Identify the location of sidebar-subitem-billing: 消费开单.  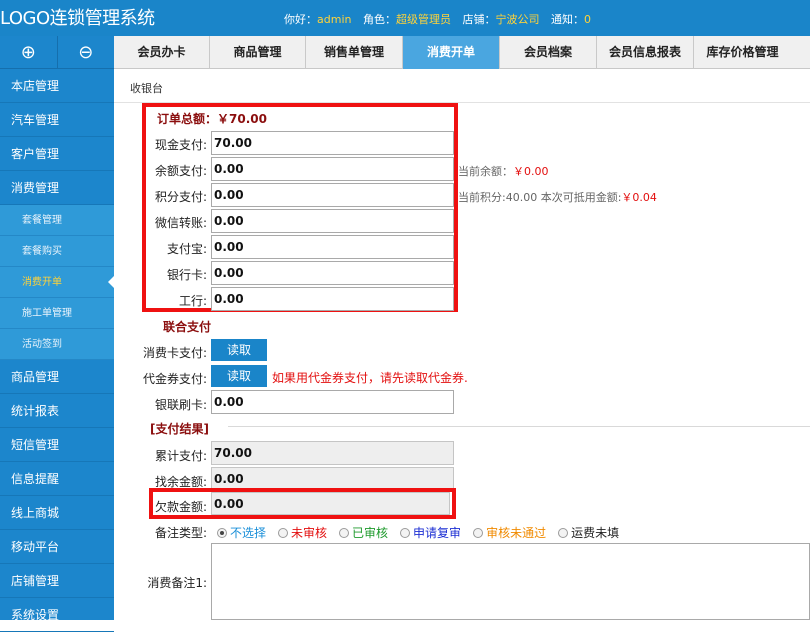
(57, 282).